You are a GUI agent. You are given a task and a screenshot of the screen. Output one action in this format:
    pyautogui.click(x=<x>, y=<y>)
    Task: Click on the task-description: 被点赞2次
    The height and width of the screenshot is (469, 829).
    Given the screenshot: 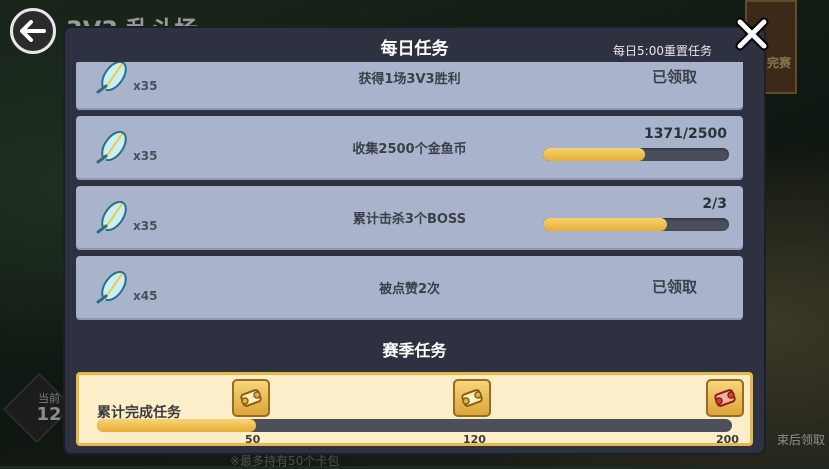 What is the action you would take?
    pyautogui.click(x=409, y=289)
    